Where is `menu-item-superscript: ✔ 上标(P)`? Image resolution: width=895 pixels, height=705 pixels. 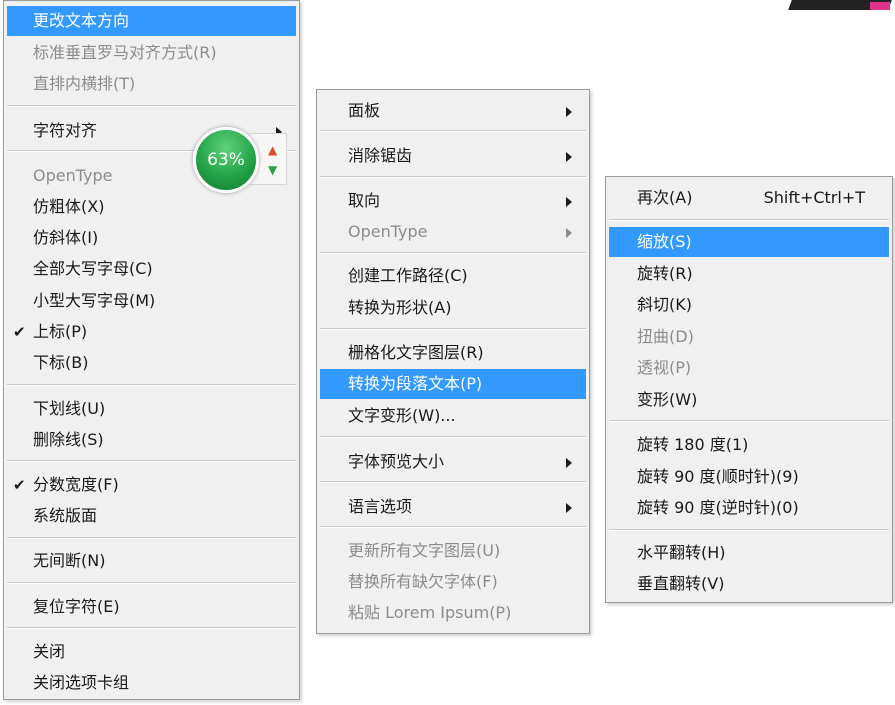
menu-item-superscript: ✔ 上标(P) is located at coordinates (151, 332).